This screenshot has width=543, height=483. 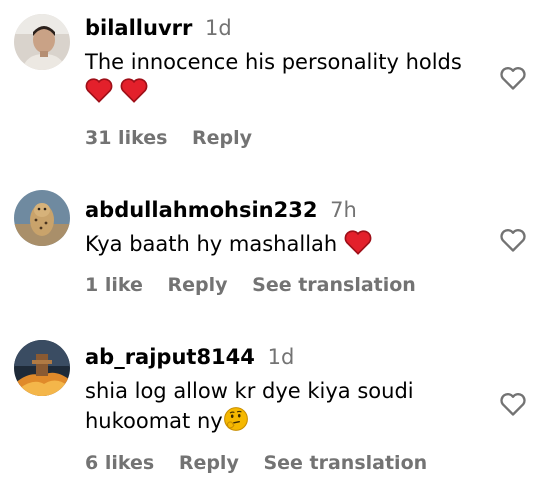 I want to click on likes-count: 6 likes, so click(x=119, y=463).